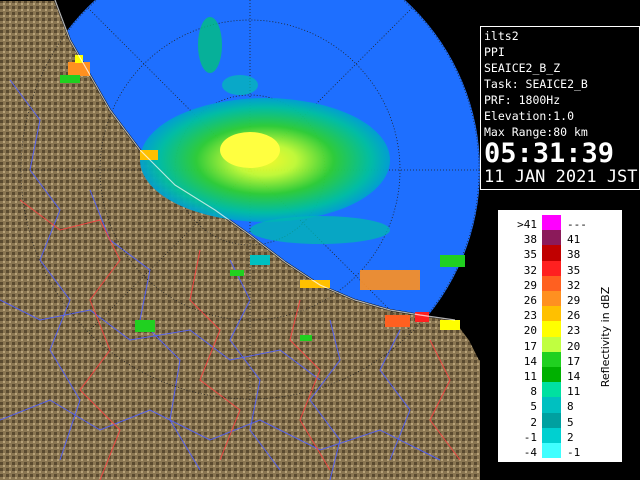 This screenshot has height=480, width=640. What do you see at coordinates (574, 346) in the screenshot?
I see `legend-high-value: 20` at bounding box center [574, 346].